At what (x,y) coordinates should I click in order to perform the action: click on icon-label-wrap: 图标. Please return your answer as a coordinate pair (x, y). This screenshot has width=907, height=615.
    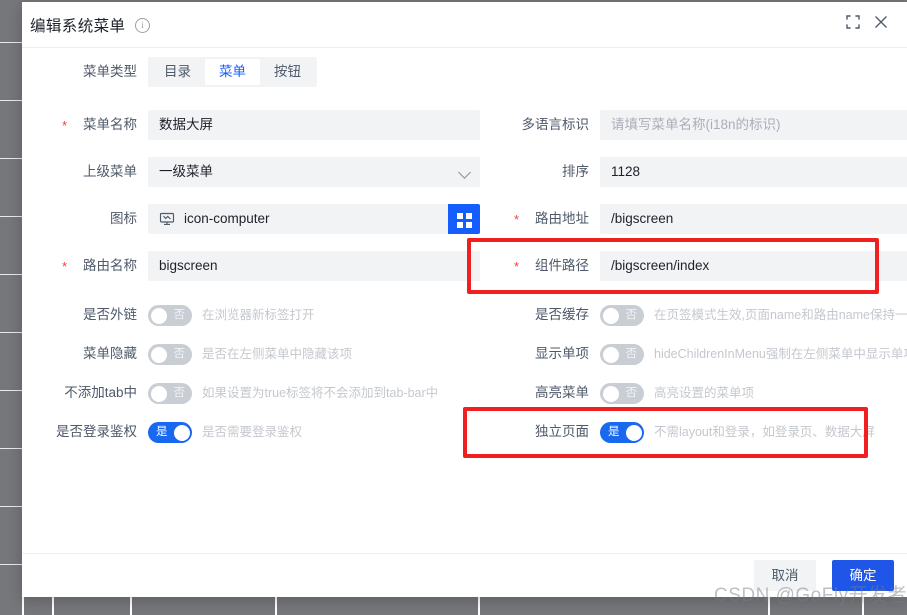
    Looking at the image, I should click on (79, 219).